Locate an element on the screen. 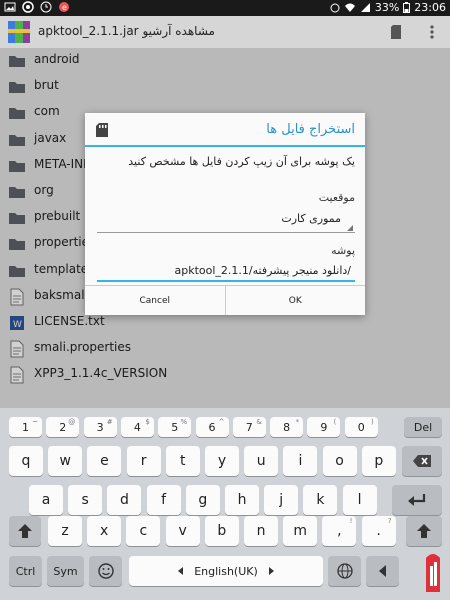  key-label: q is located at coordinates (26, 461).